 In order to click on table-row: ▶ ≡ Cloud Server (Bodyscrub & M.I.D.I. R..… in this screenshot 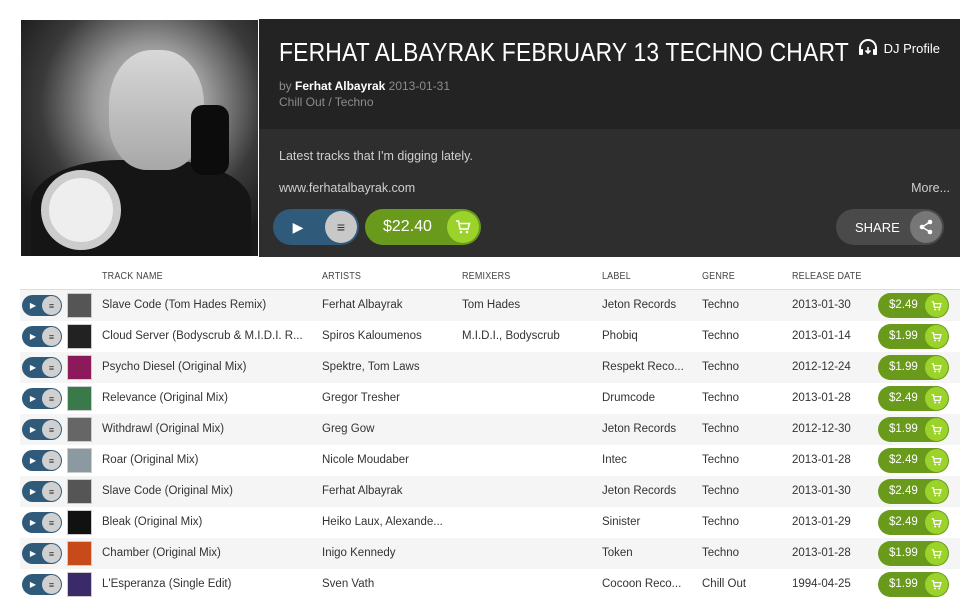, I will do `click(490, 336)`.